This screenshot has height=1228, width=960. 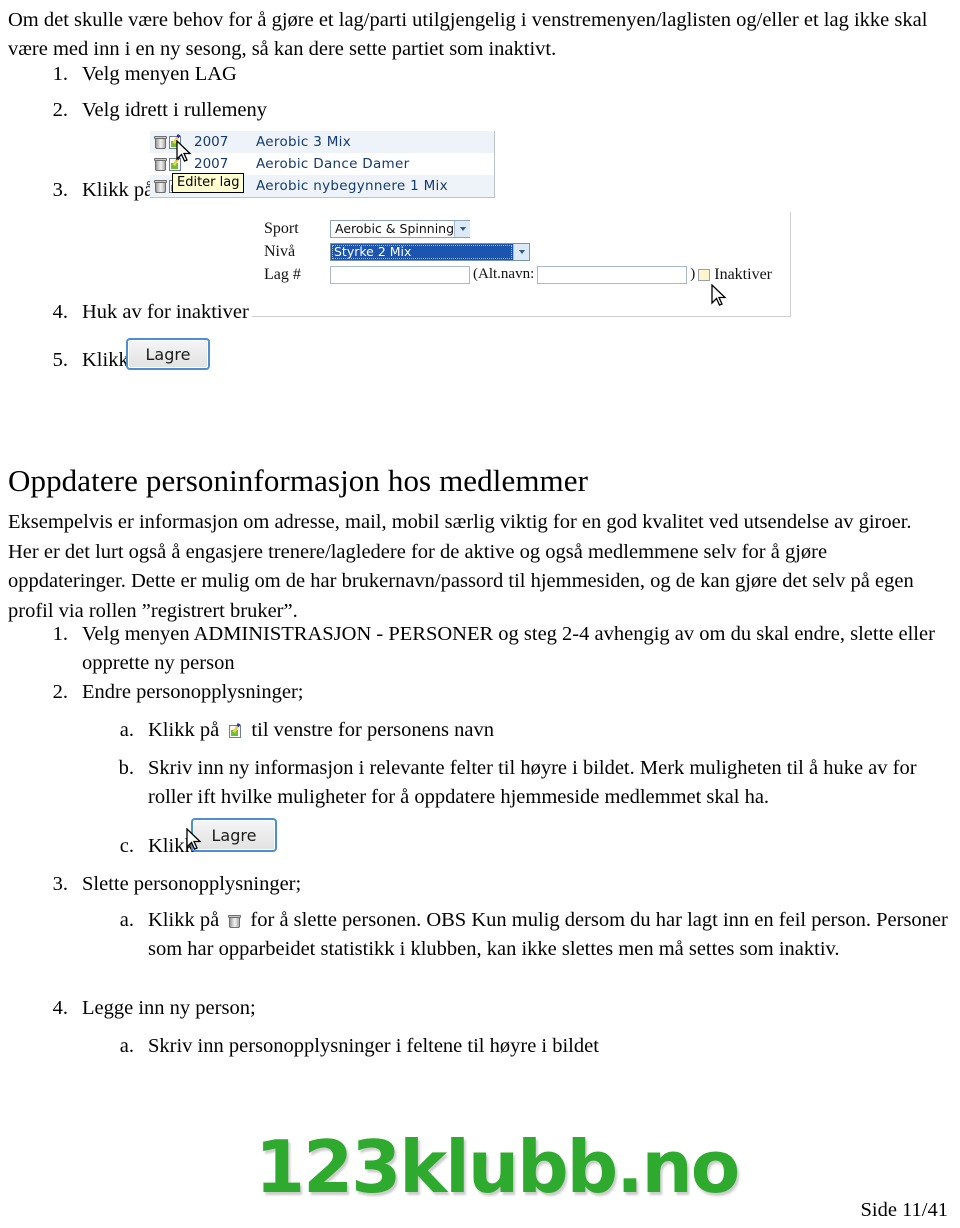 What do you see at coordinates (521, 228) in the screenshot?
I see `form-row-sport: Sport Aerobic & Spinning` at bounding box center [521, 228].